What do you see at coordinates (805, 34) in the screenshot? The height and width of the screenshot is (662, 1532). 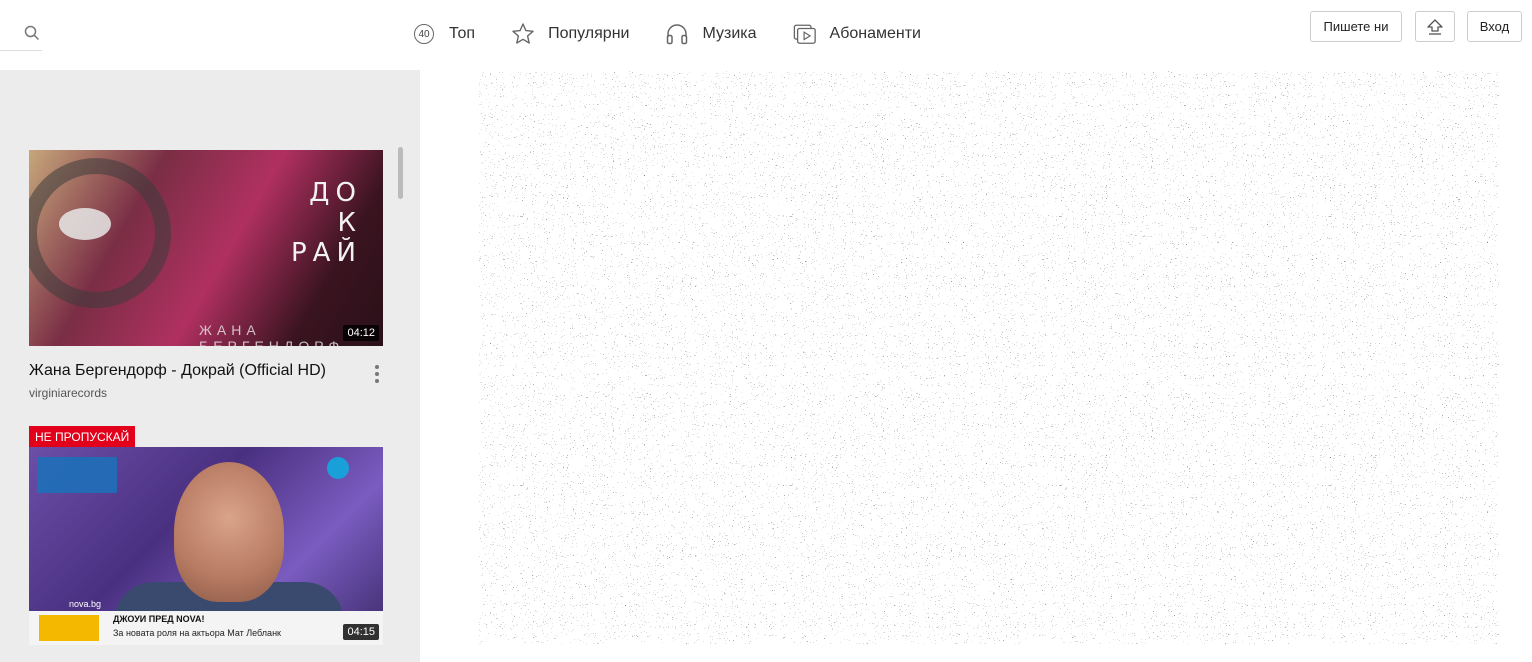 I see `subscriptions-icon` at bounding box center [805, 34].